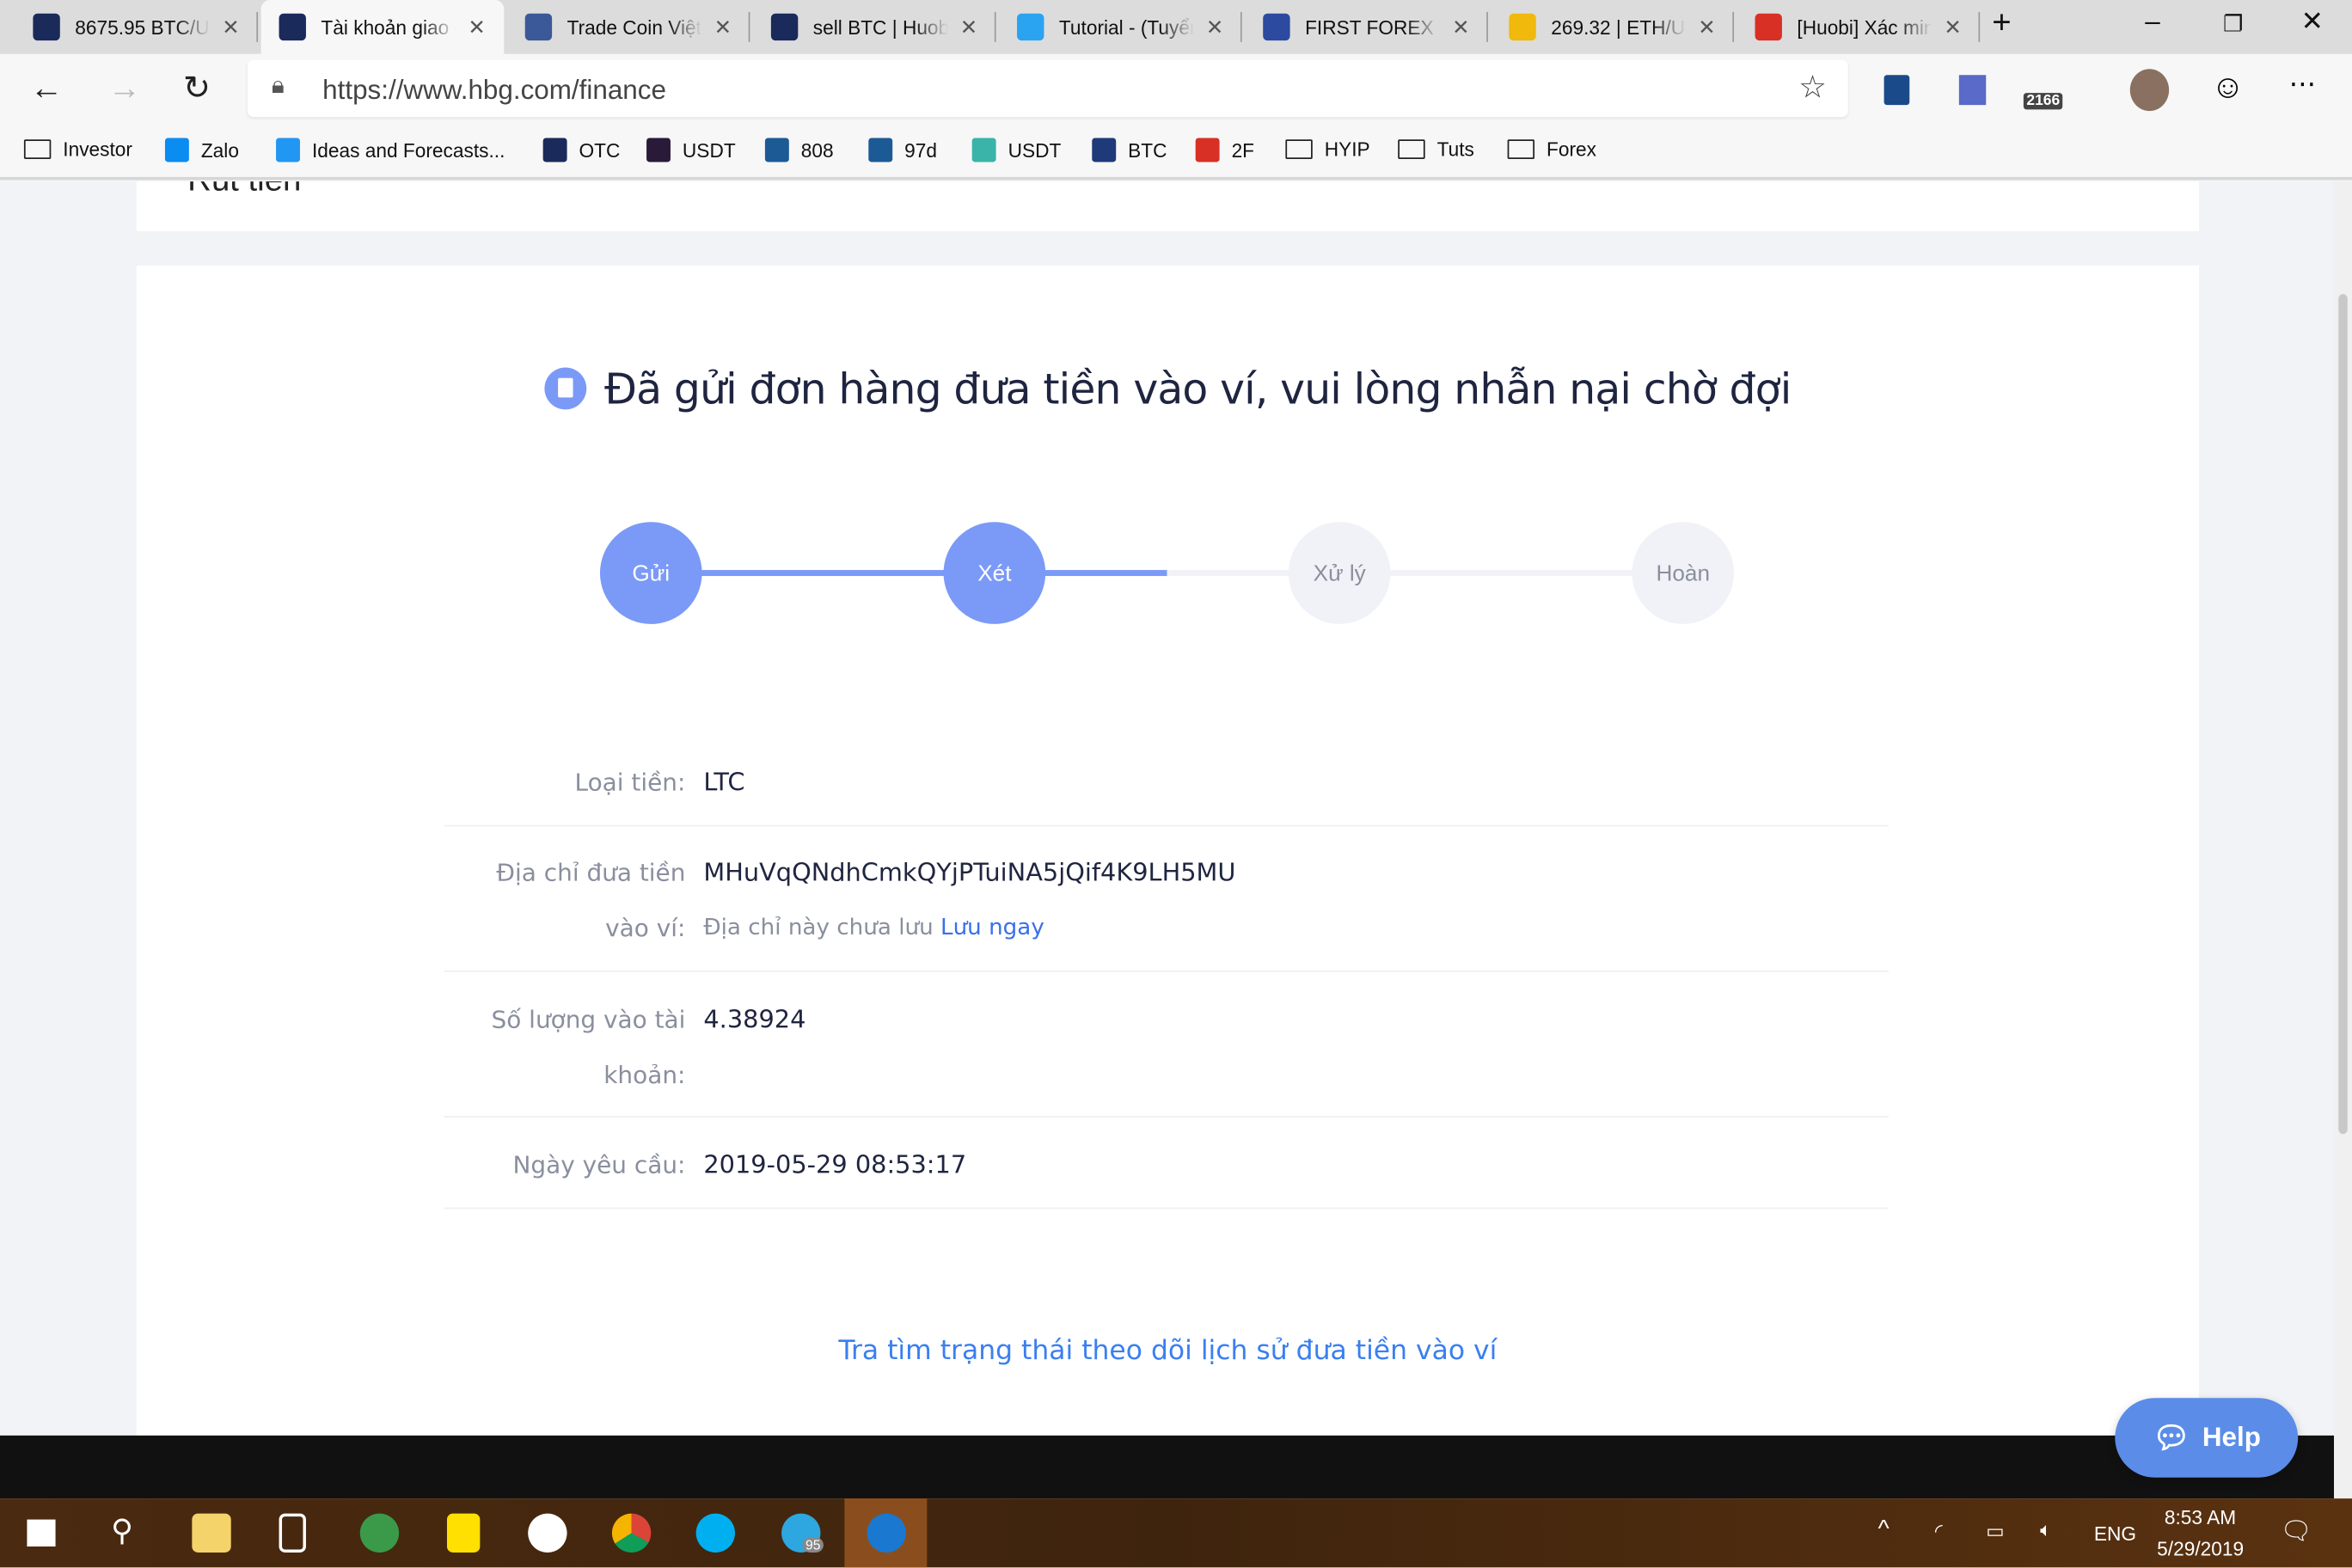 This screenshot has width=2352, height=1568. What do you see at coordinates (874, 27) in the screenshot?
I see `browser-tab: sell BTC | Huobi ✕` at bounding box center [874, 27].